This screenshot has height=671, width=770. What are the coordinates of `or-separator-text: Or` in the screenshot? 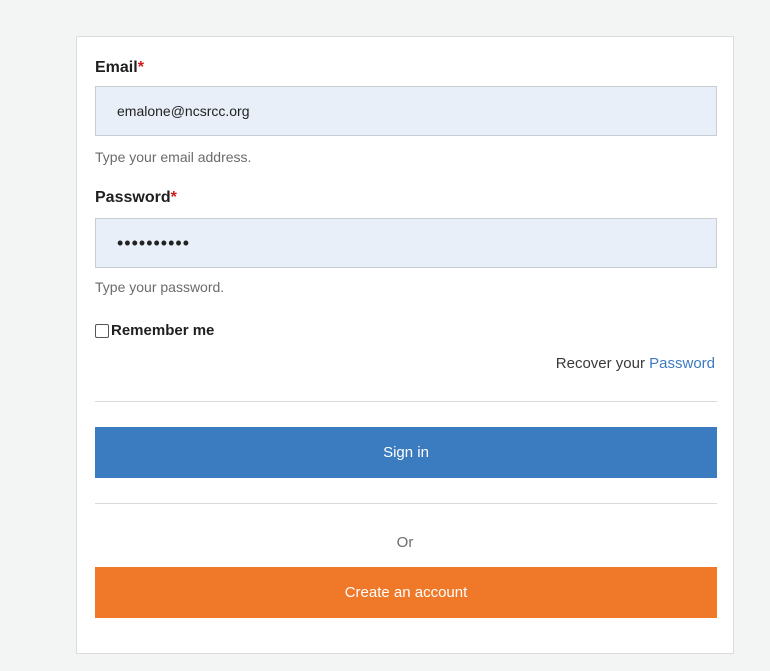 It's located at (405, 542).